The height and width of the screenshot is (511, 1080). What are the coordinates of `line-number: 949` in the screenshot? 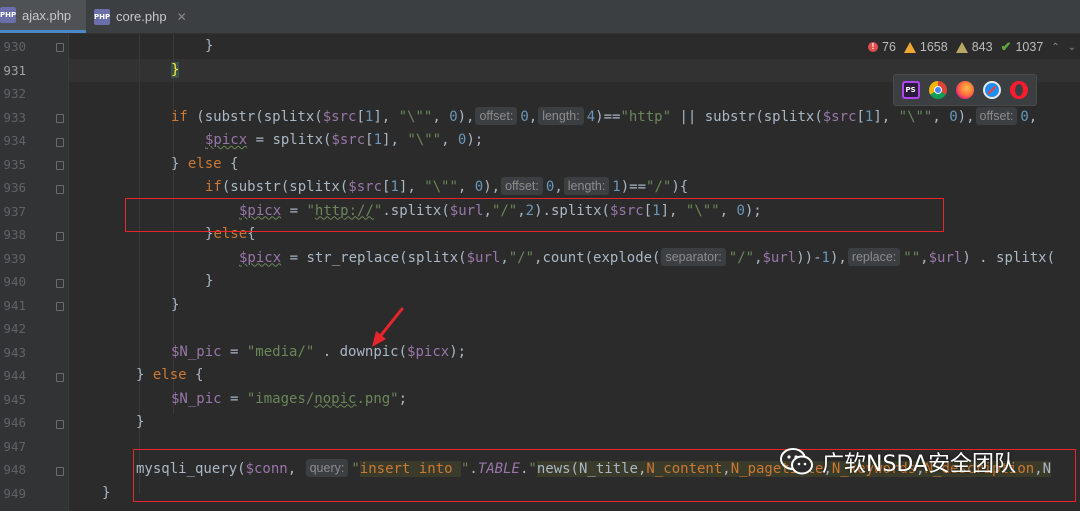 It's located at (14, 493).